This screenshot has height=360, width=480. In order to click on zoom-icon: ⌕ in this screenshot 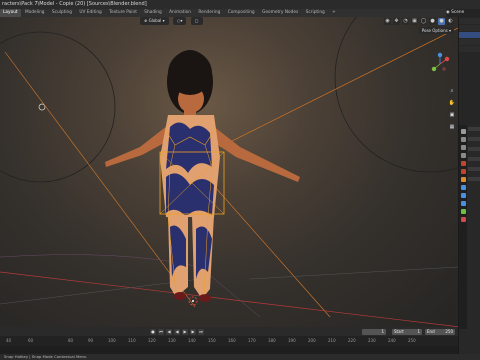, I will do `click(452, 91)`.